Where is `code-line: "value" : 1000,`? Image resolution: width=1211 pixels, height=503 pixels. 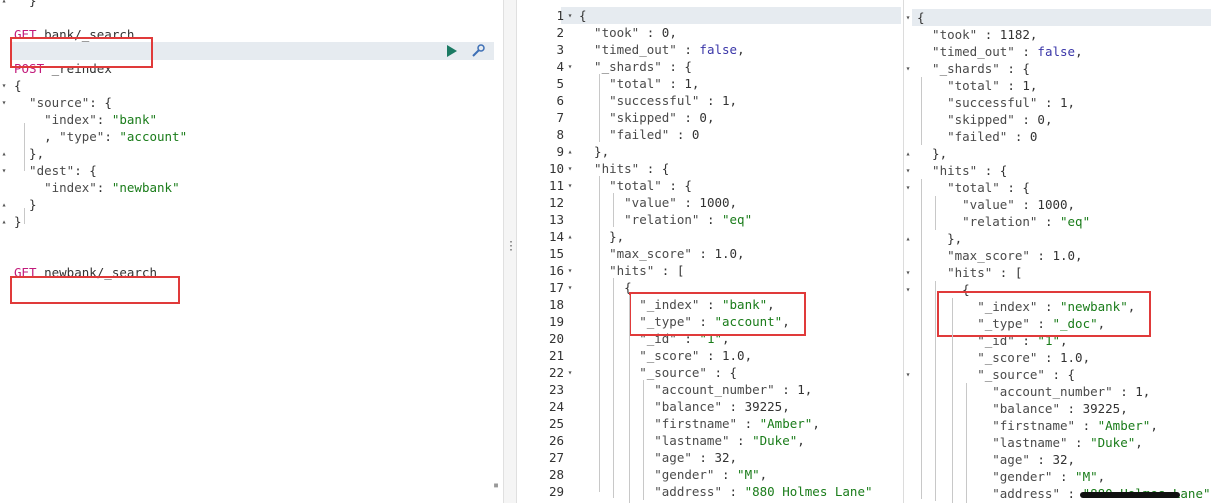 code-line: "value" : 1000, is located at coordinates (658, 202).